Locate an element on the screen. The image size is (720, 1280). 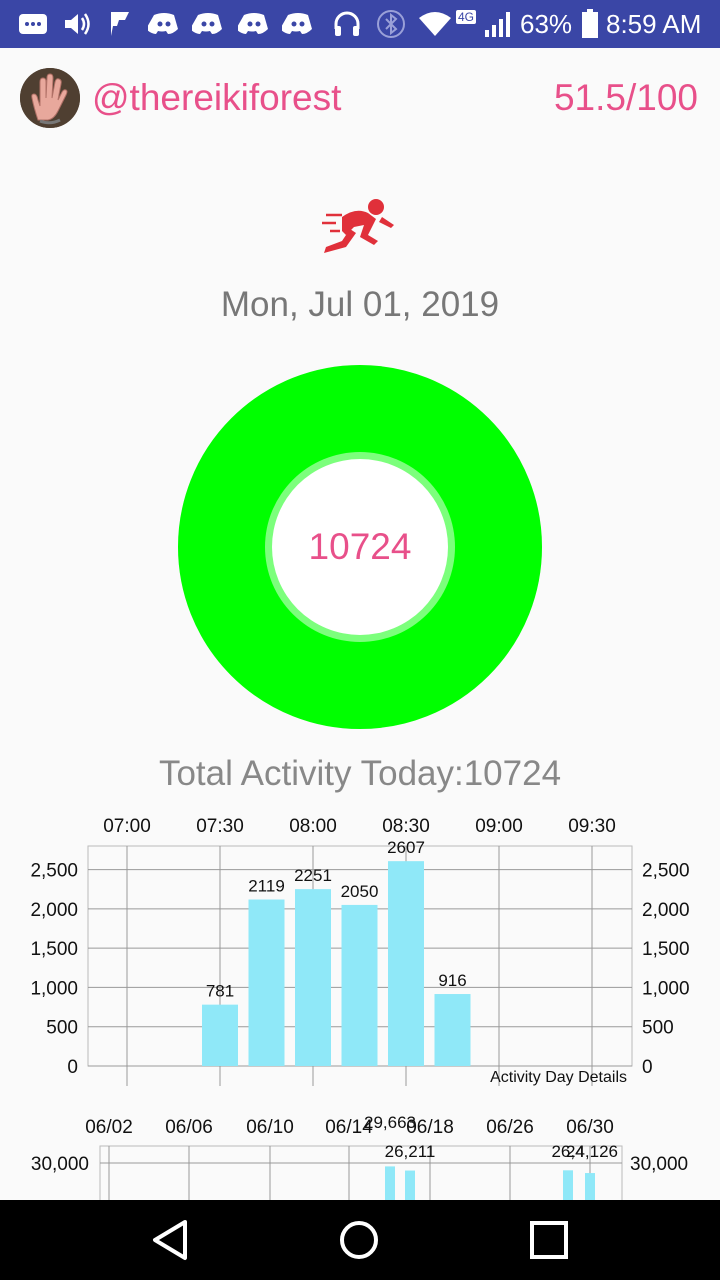
recents-button is located at coordinates (549, 1240).